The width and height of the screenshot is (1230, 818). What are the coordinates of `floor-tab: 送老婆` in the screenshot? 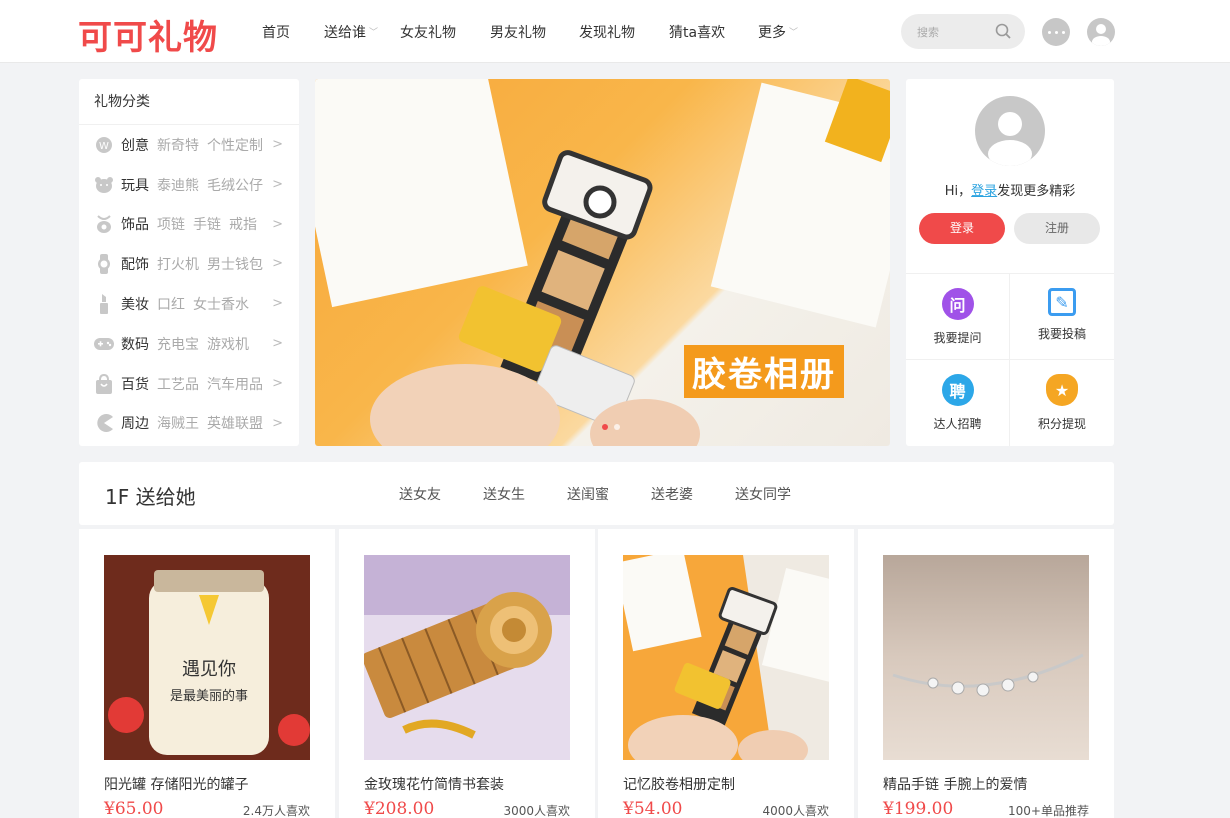 It's located at (672, 494).